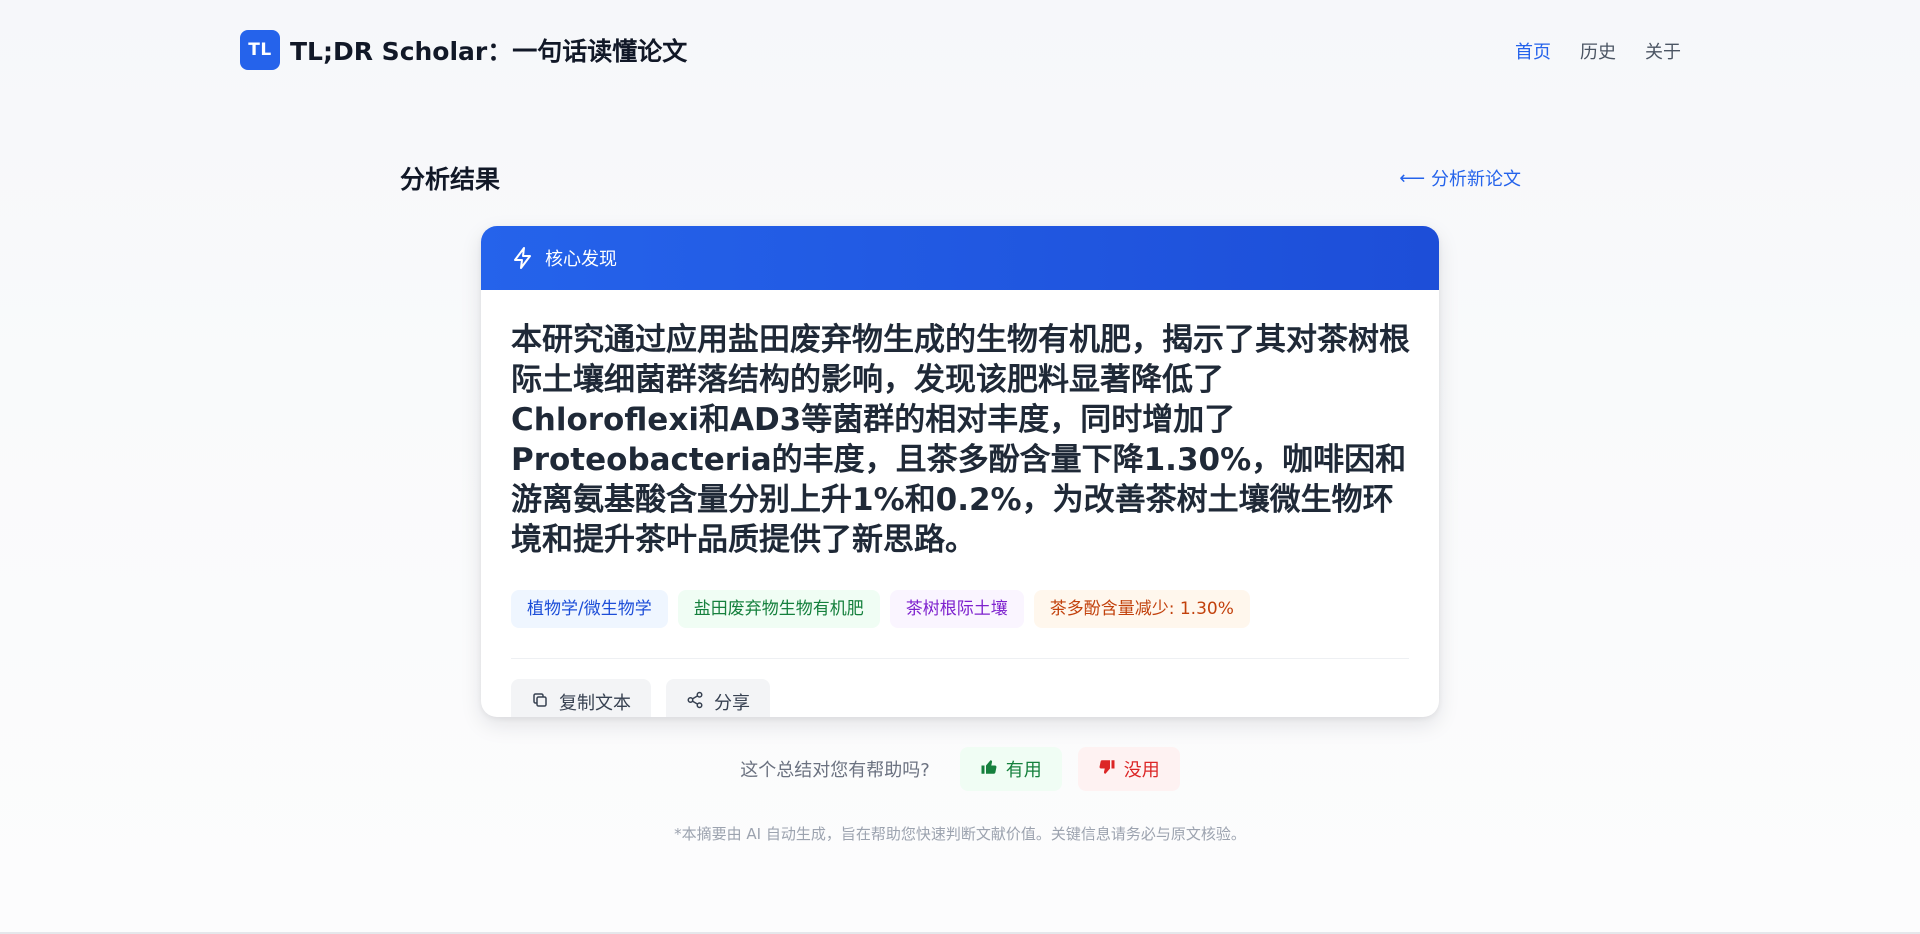  I want to click on tag-result: 茶多酚含量减少: 1.30%, so click(1141, 609).